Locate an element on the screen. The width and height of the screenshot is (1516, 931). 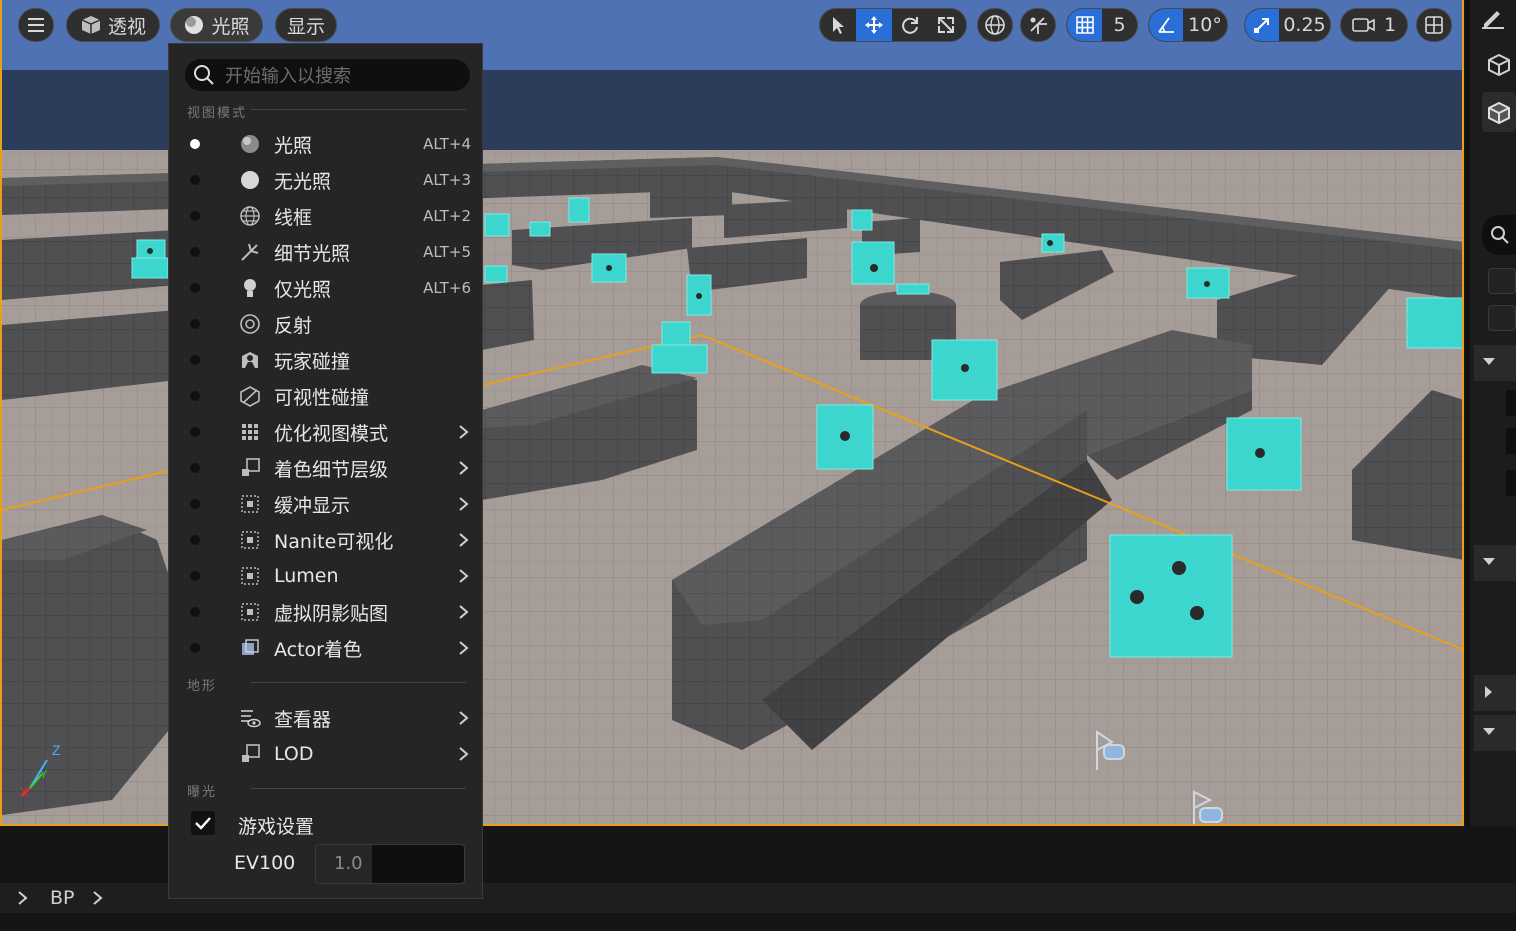
ev100-input: 1.0 is located at coordinates (390, 864).